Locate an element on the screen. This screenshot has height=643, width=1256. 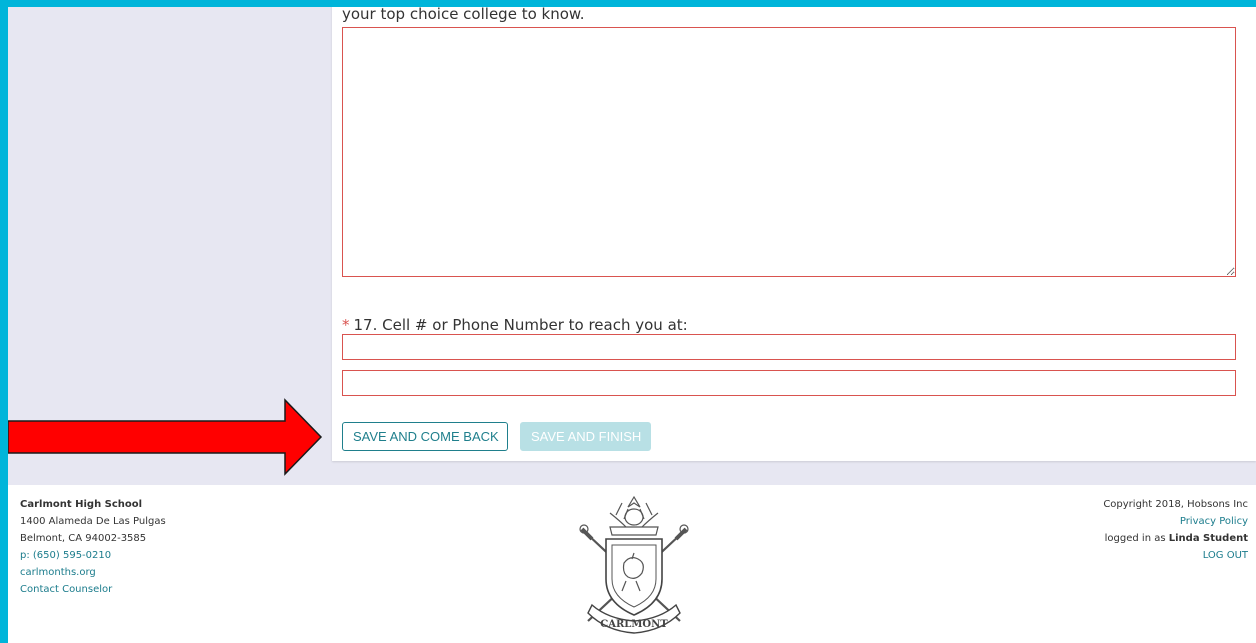
copyright-text: Copyright 2018, Hobsons Inc is located at coordinates (1175, 504).